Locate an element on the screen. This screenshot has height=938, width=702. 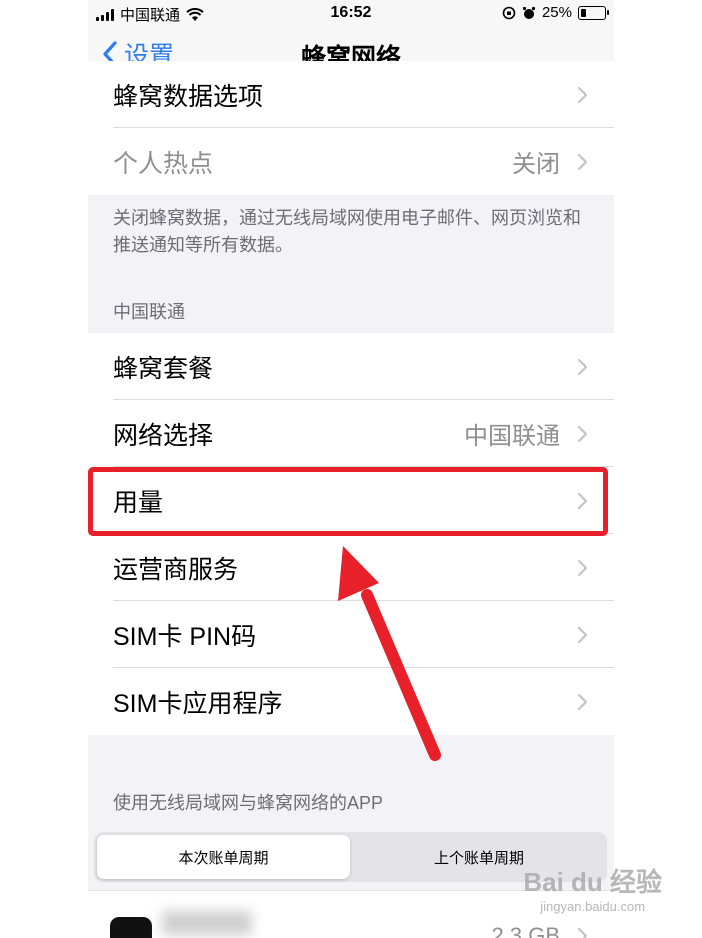
red-arrow-annotation is located at coordinates (389, 653).